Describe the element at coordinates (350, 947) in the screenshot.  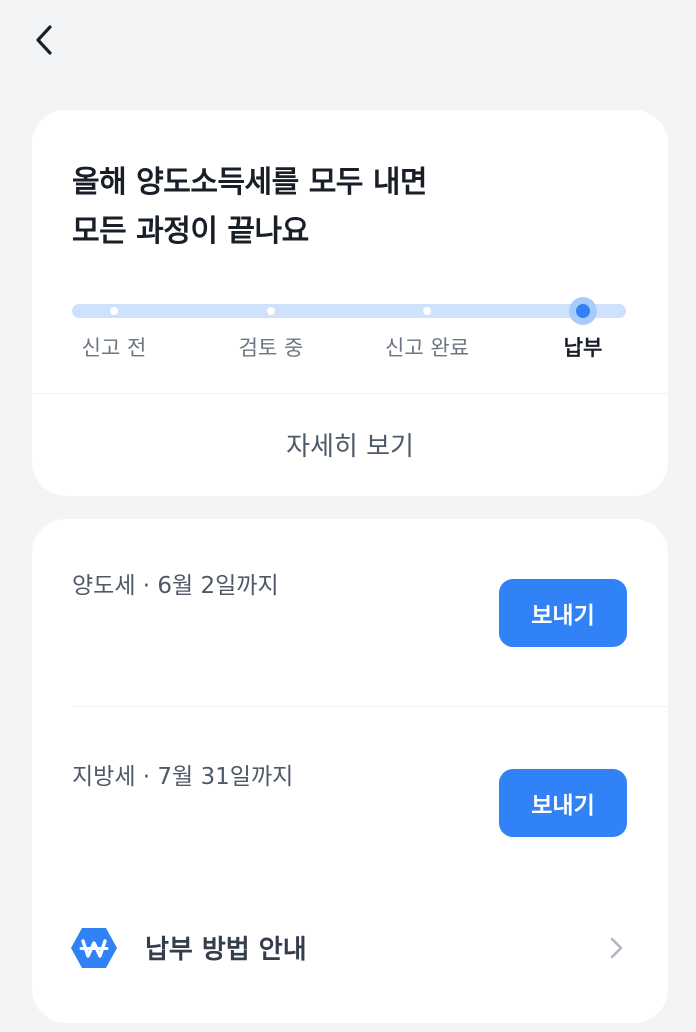
I see `payment-guide-link: 납부 방법 안내` at that location.